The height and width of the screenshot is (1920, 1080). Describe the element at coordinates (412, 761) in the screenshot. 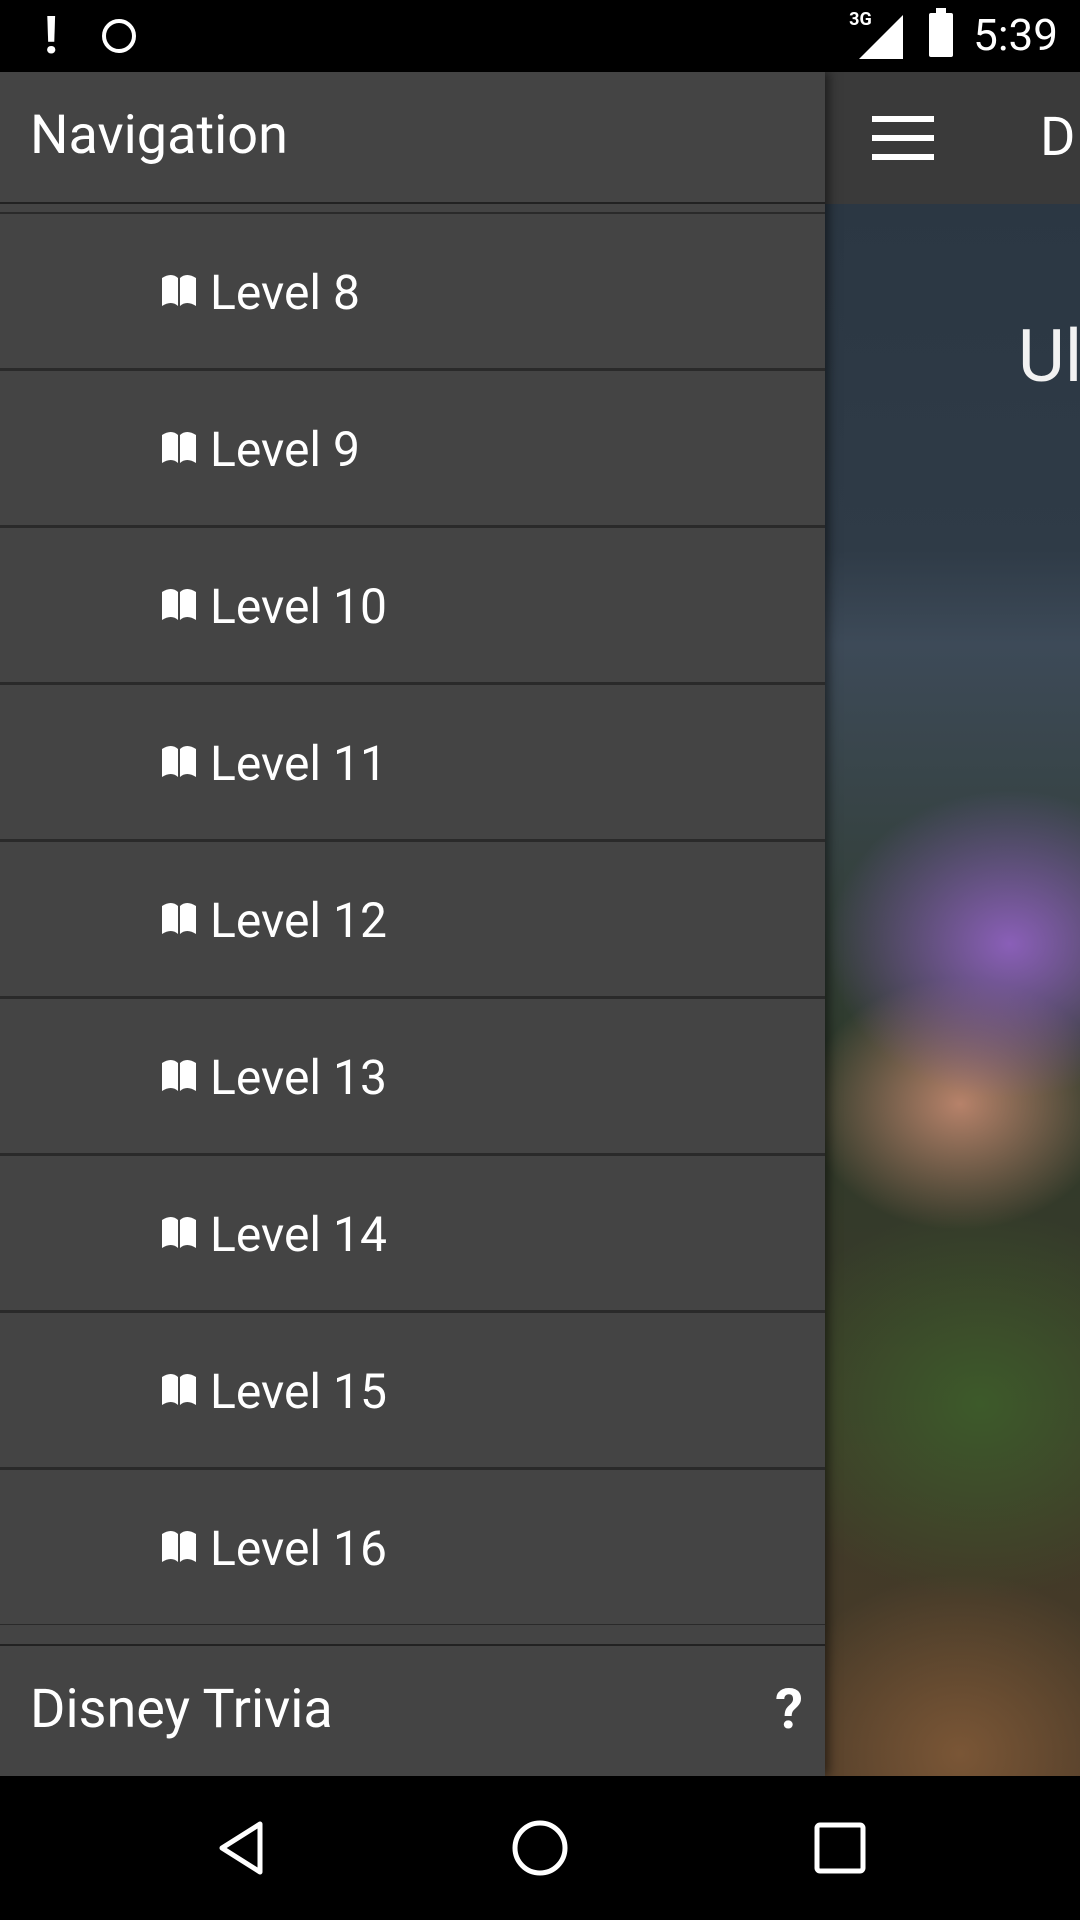

I see `drawer-item: Level 11` at that location.